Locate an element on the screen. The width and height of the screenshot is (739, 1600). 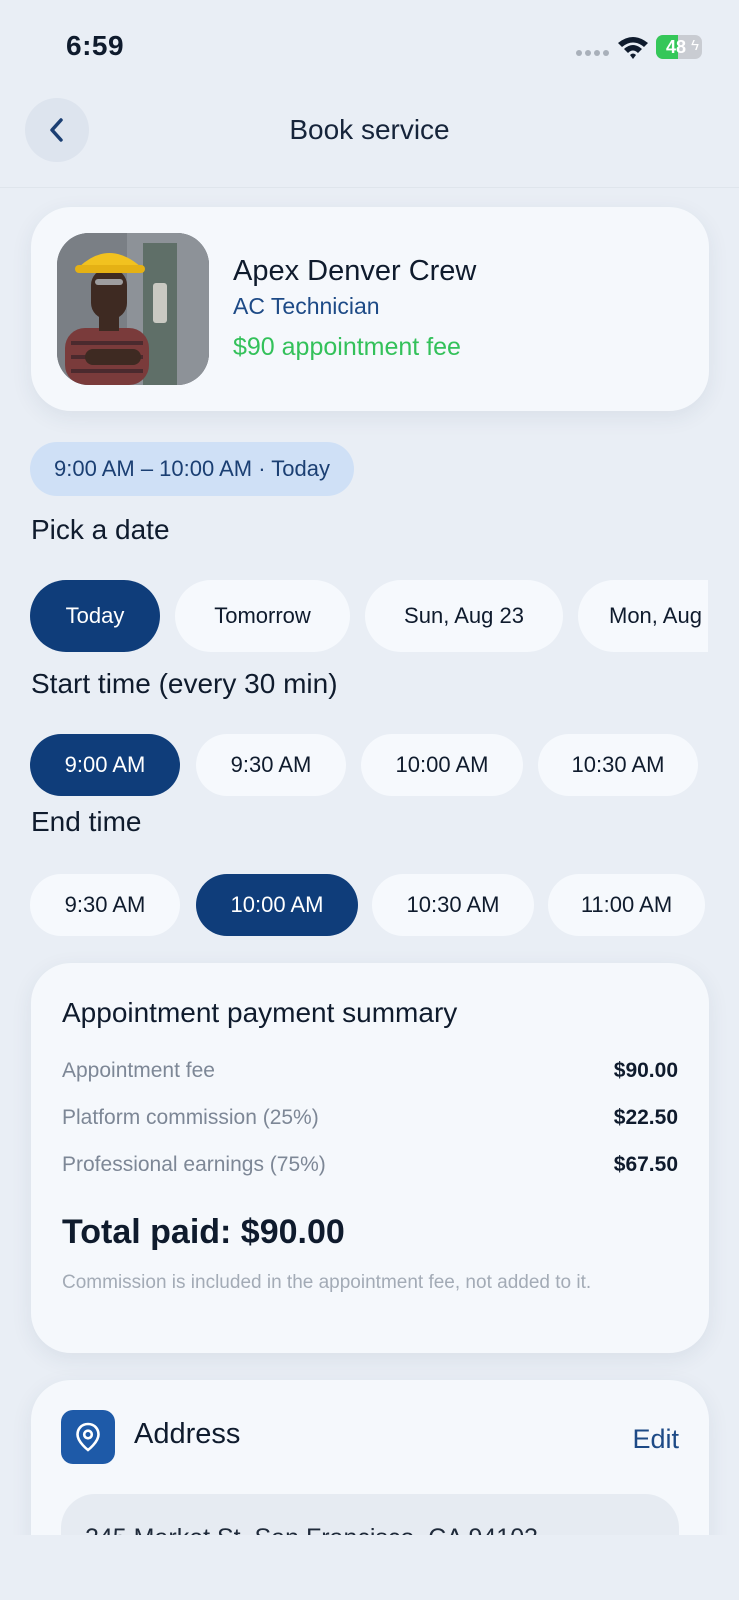
summary-title: Appointment payment summary is located at coordinates (260, 1012).